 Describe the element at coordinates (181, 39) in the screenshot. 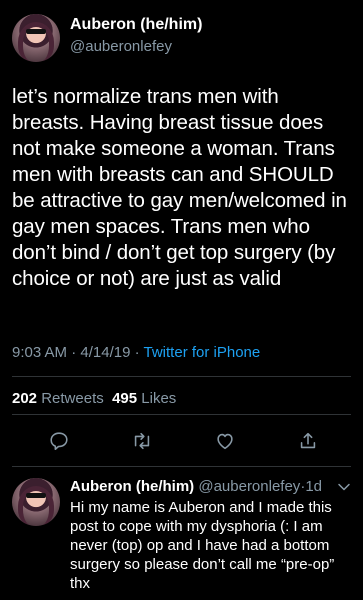

I see `tweet-header: Auberon (he/him) @auberonlefey` at that location.